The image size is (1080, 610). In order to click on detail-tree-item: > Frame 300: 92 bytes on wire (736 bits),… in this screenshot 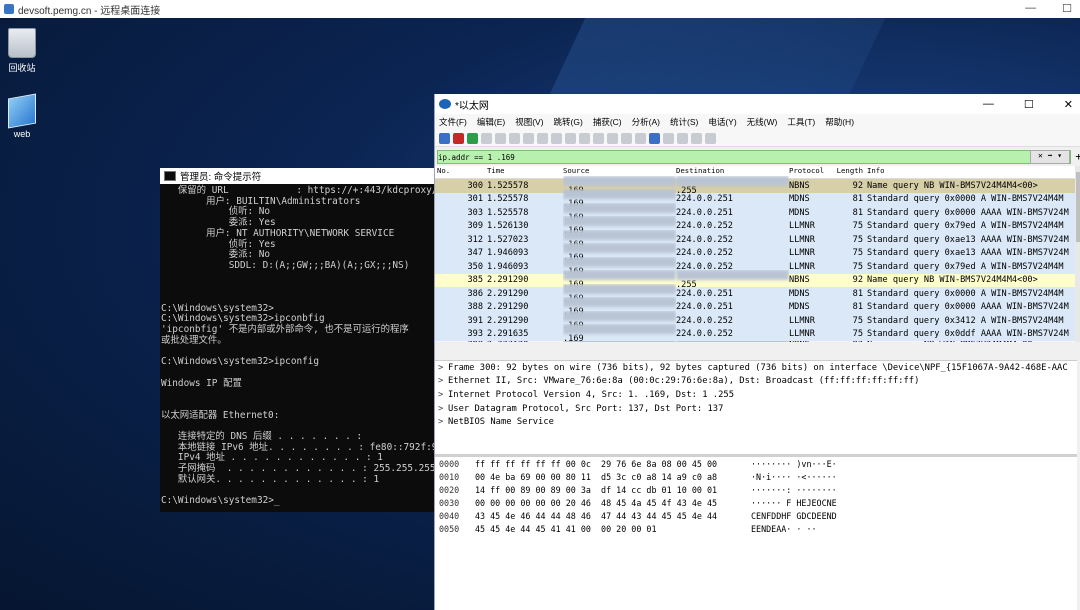, I will do `click(756, 368)`.